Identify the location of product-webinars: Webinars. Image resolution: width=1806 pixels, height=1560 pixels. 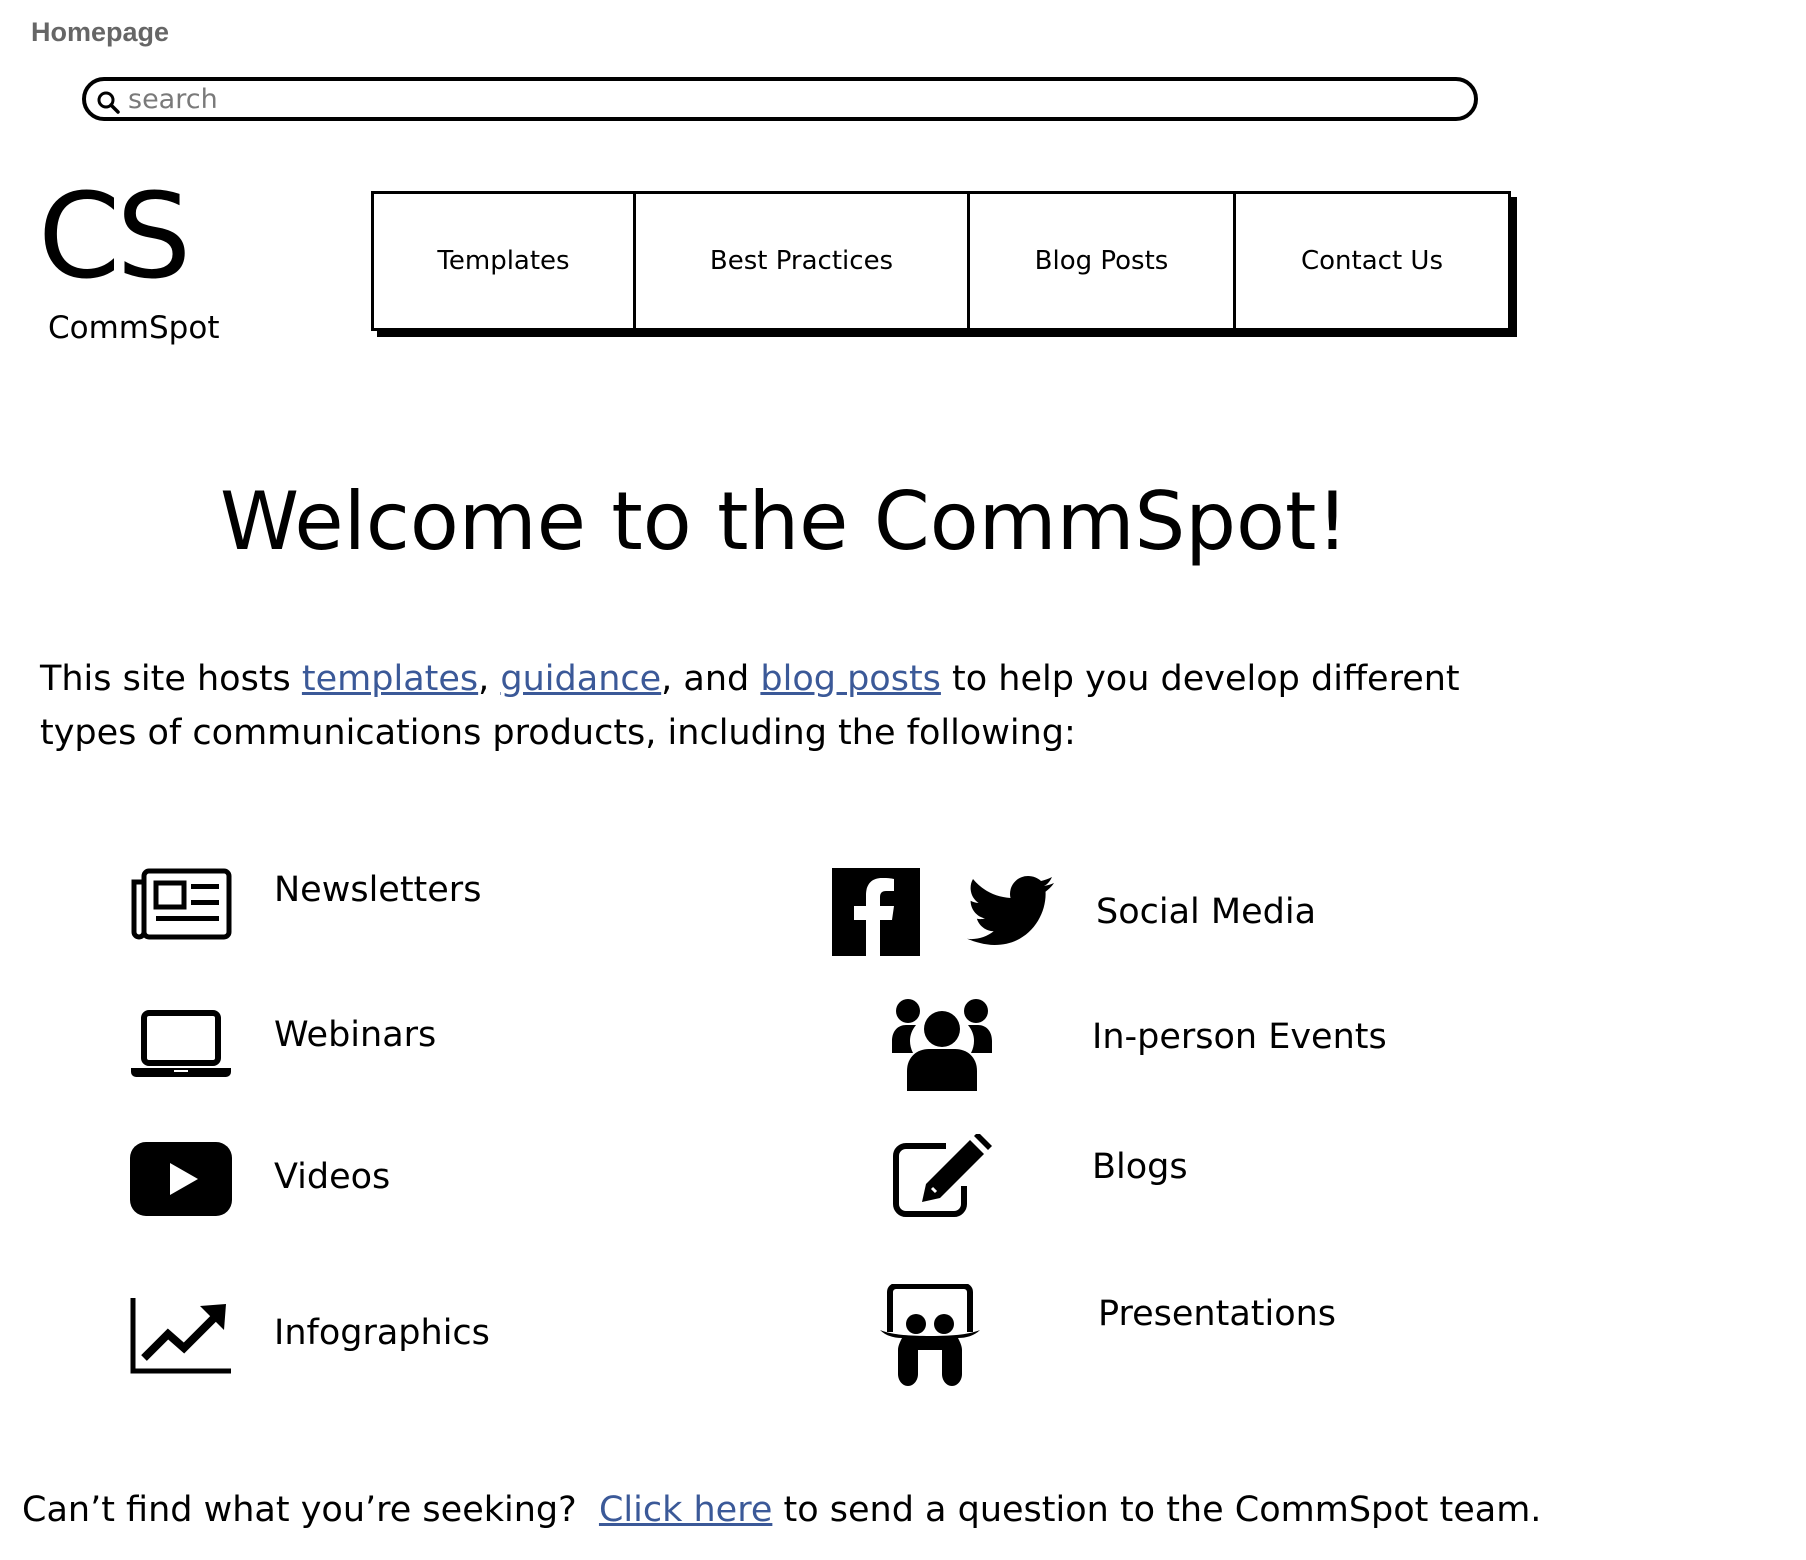
(283, 1044).